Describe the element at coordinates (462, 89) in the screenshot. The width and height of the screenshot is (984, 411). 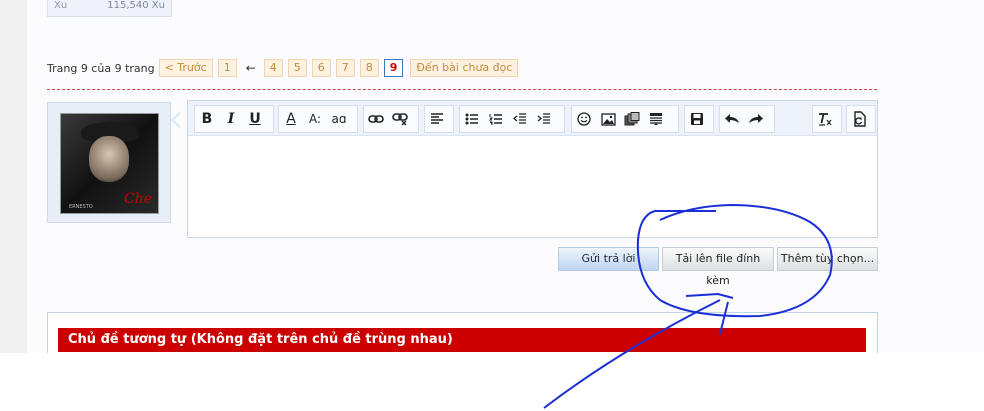
I see `section-divider` at that location.